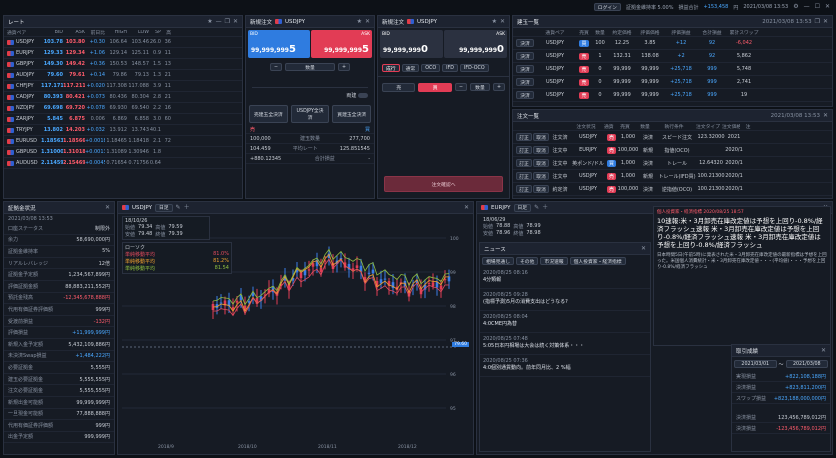 This screenshot has width=836, height=458. I want to click on order-type-tab: IFD, so click(450, 68).